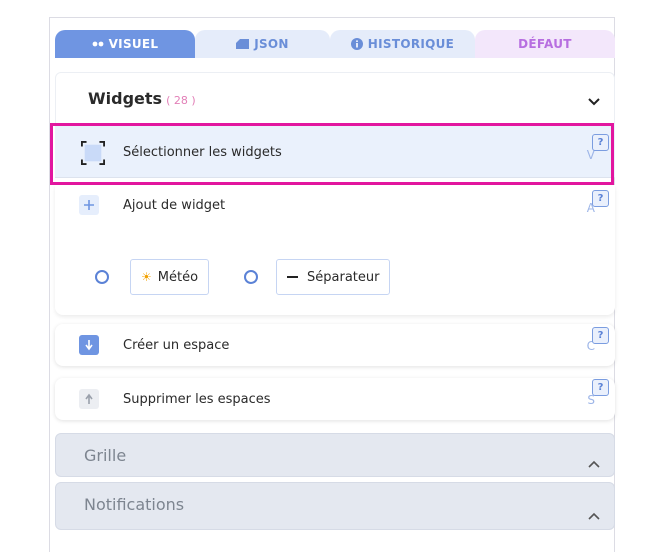 The image size is (657, 552). I want to click on arrow-down-icon, so click(89, 345).